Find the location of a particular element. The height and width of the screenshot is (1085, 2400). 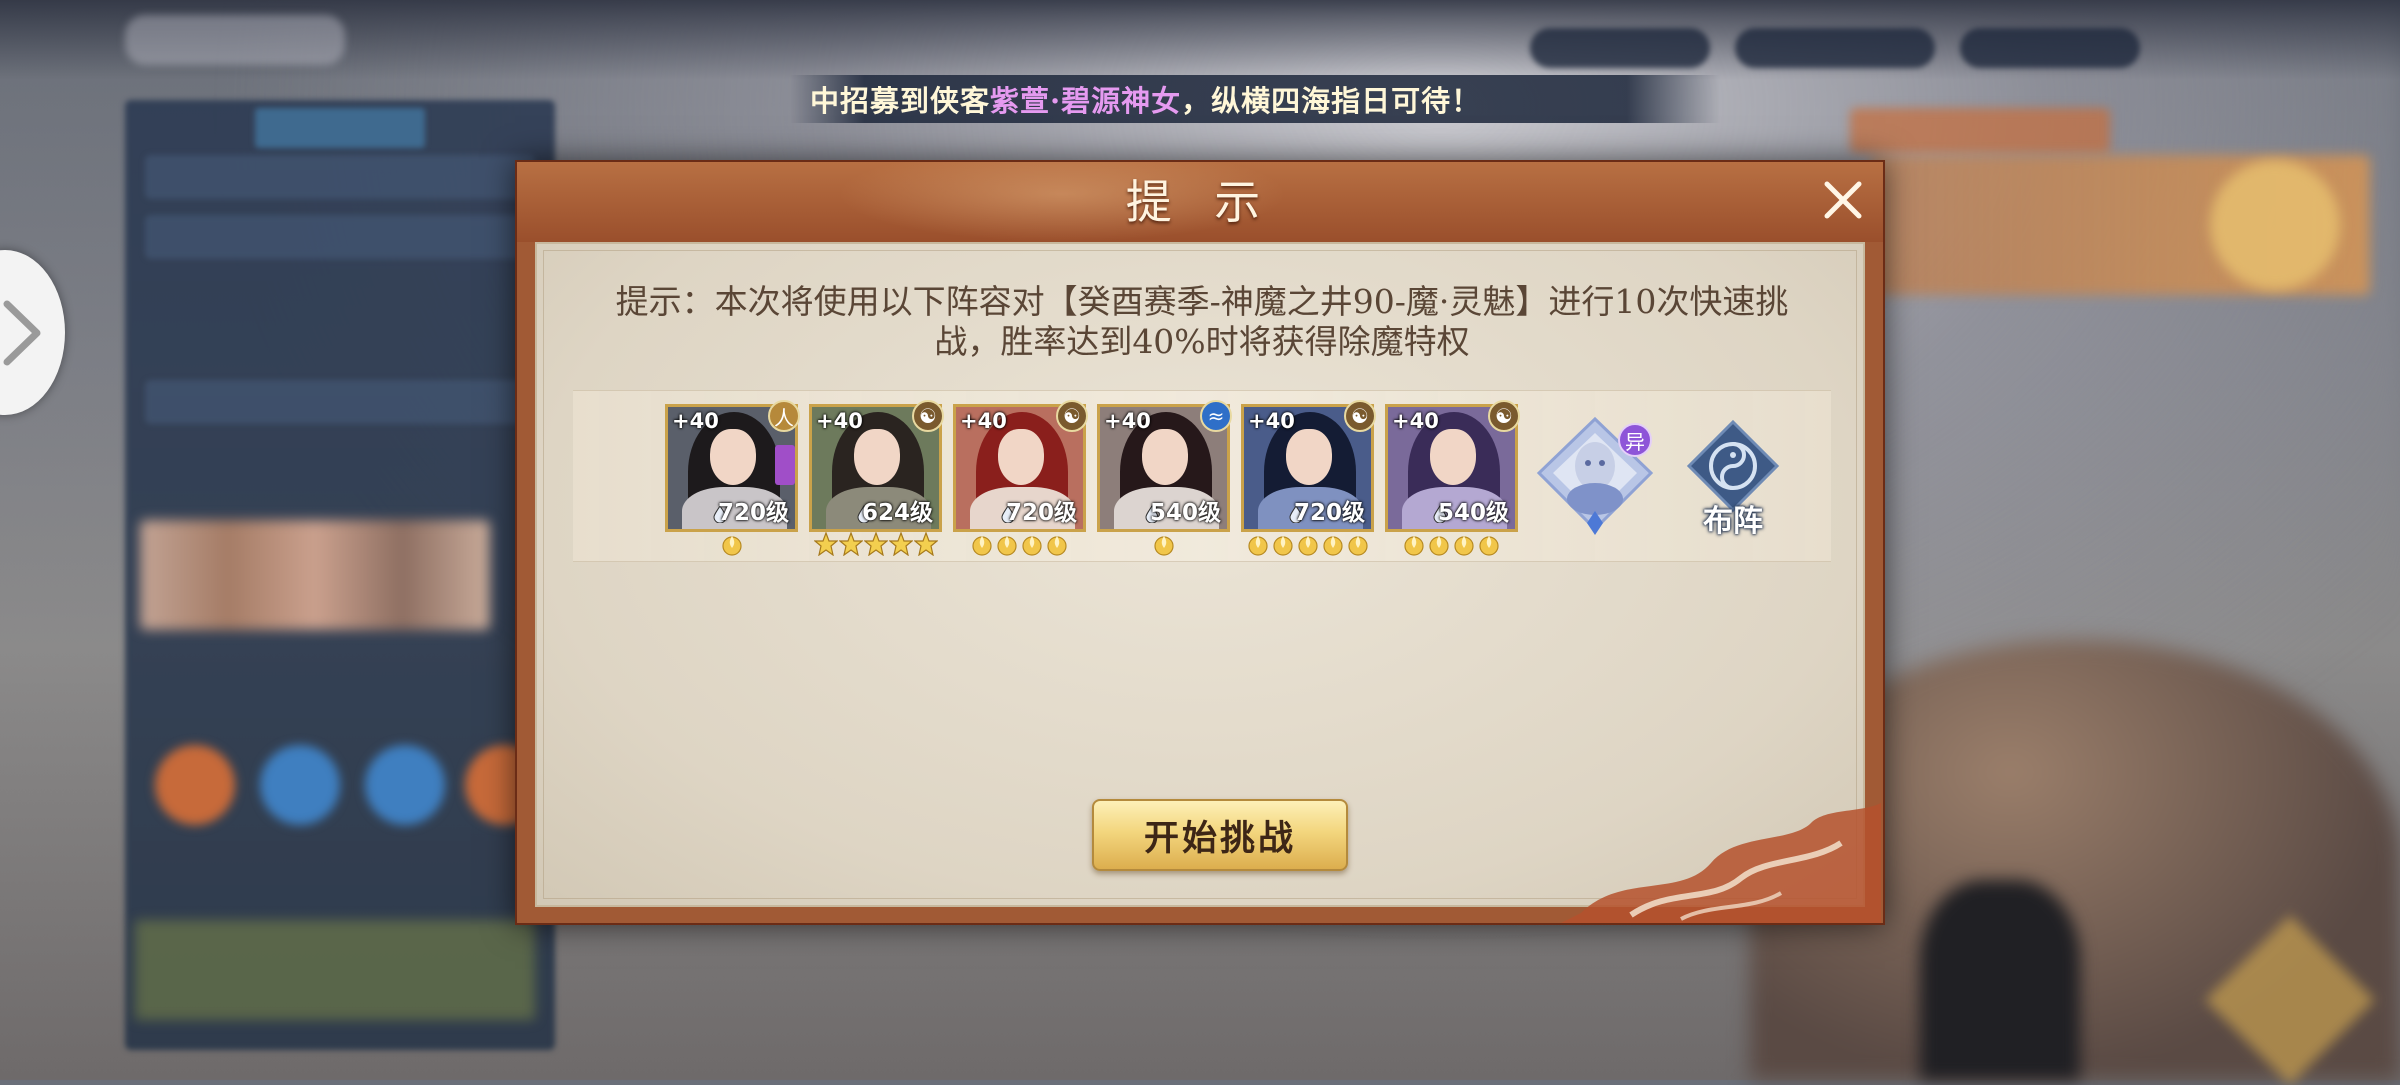

close-icon is located at coordinates (1843, 200).